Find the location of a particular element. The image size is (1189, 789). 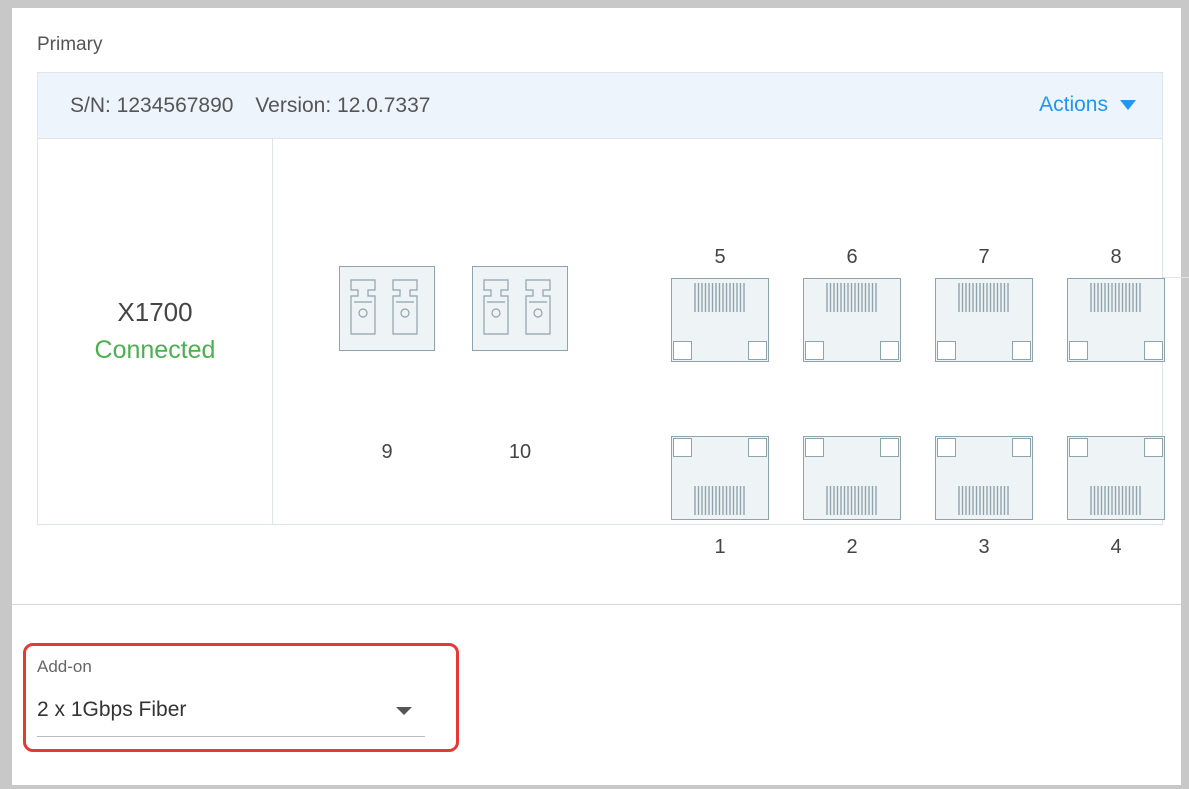

caret-down-icon is located at coordinates (1128, 105).